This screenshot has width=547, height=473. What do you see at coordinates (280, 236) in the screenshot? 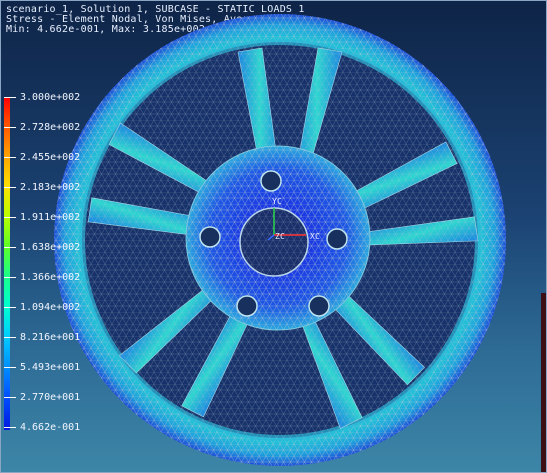
I see `triad-z-label: ZC` at bounding box center [280, 236].